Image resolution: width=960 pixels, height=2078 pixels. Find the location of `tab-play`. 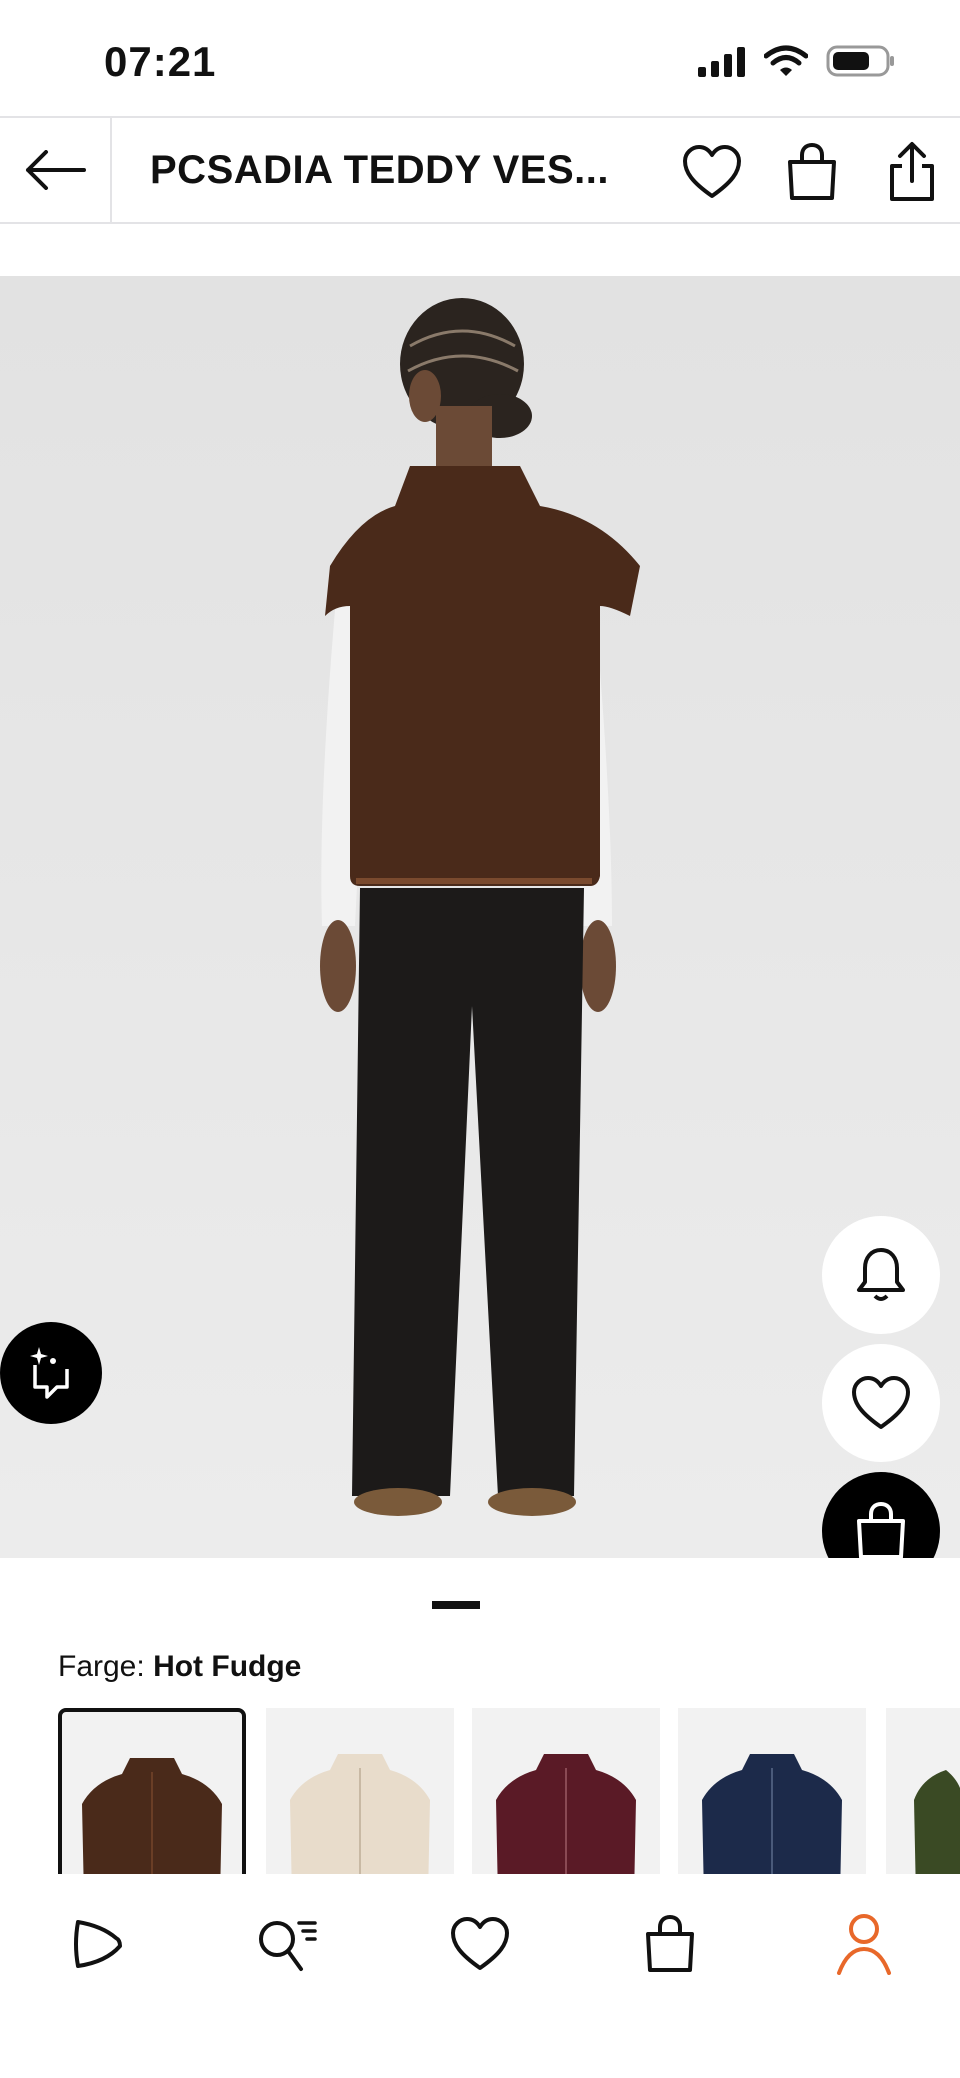

tab-play is located at coordinates (96, 1944).